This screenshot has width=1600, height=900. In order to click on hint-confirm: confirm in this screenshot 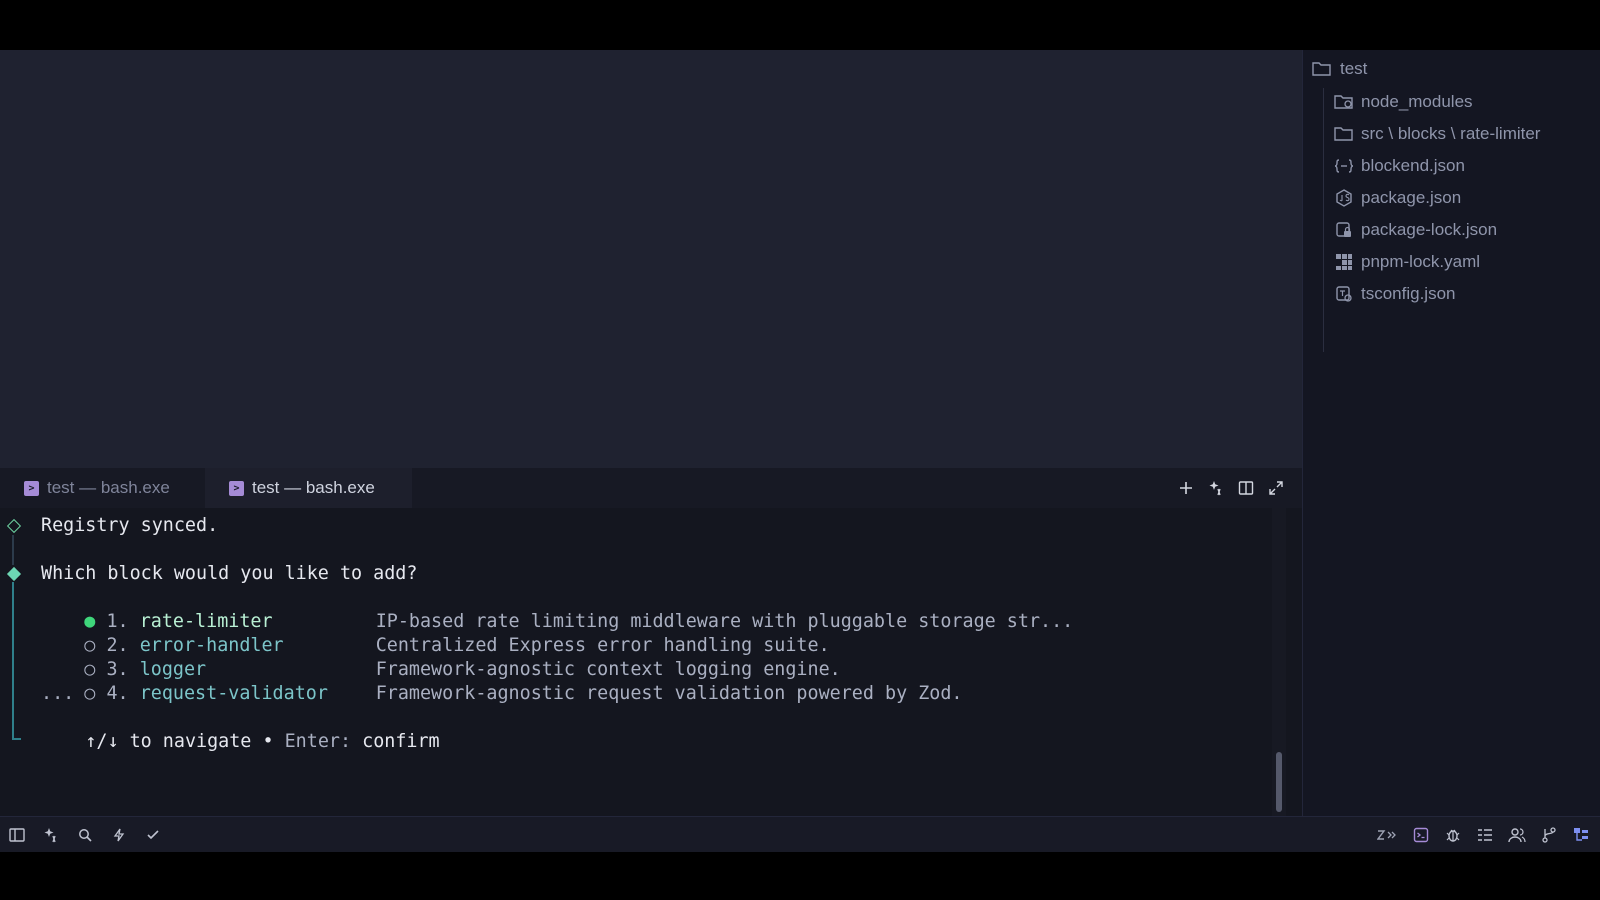, I will do `click(401, 741)`.